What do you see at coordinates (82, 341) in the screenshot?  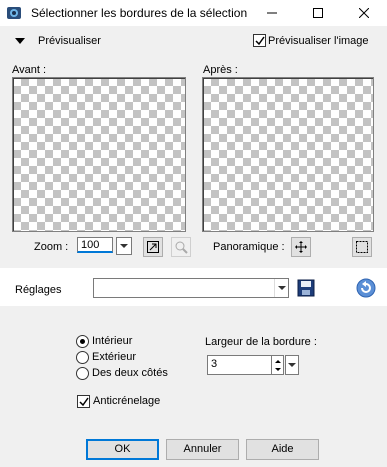 I see `radio-inside` at bounding box center [82, 341].